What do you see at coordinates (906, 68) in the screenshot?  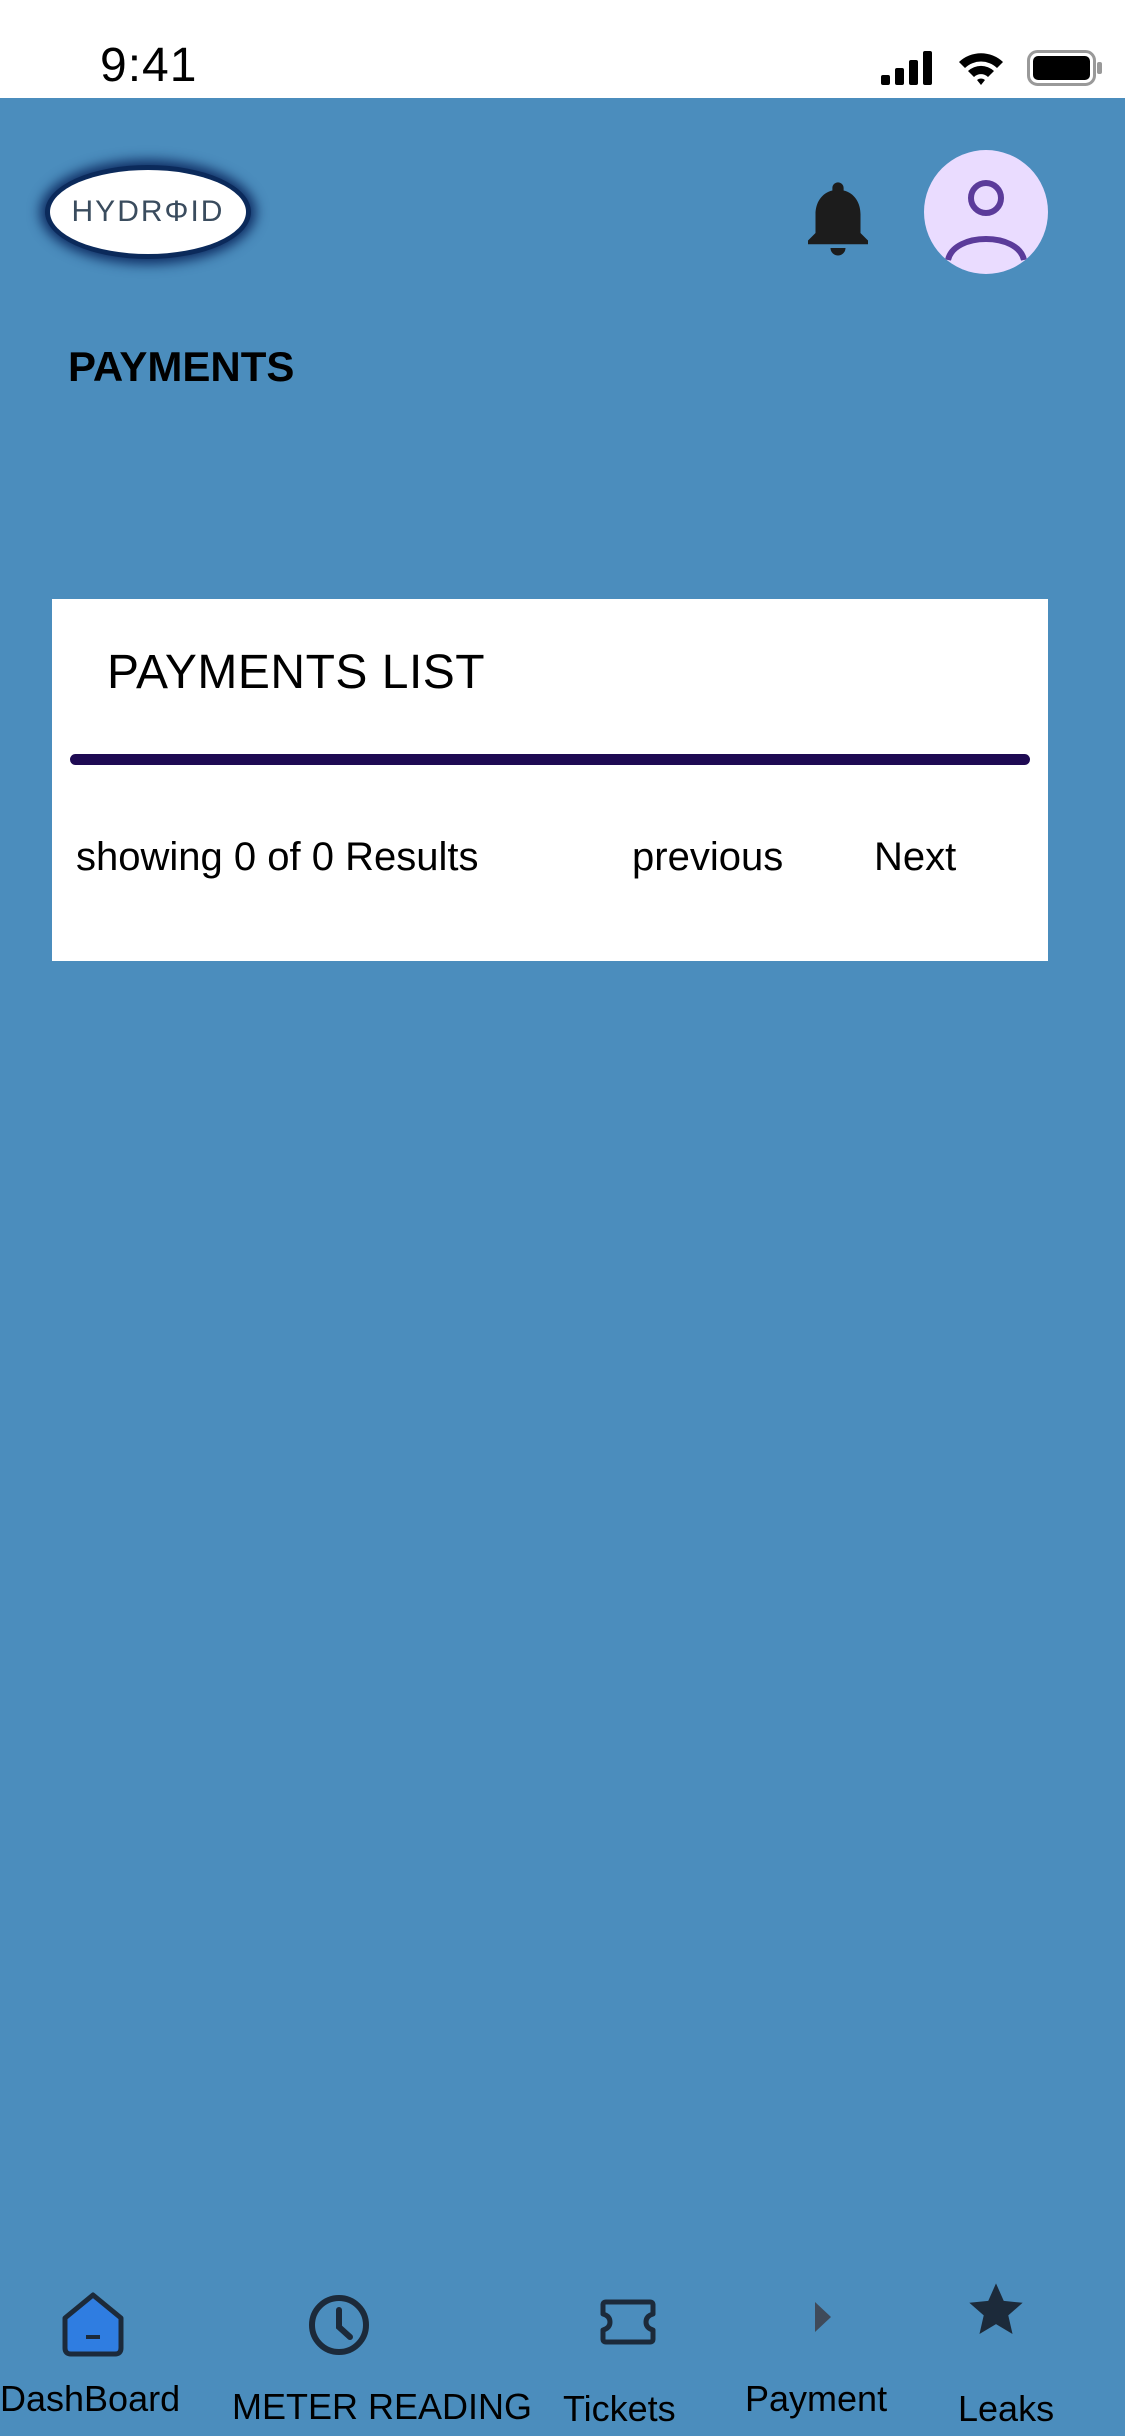 I see `cellular-signal-icon` at bounding box center [906, 68].